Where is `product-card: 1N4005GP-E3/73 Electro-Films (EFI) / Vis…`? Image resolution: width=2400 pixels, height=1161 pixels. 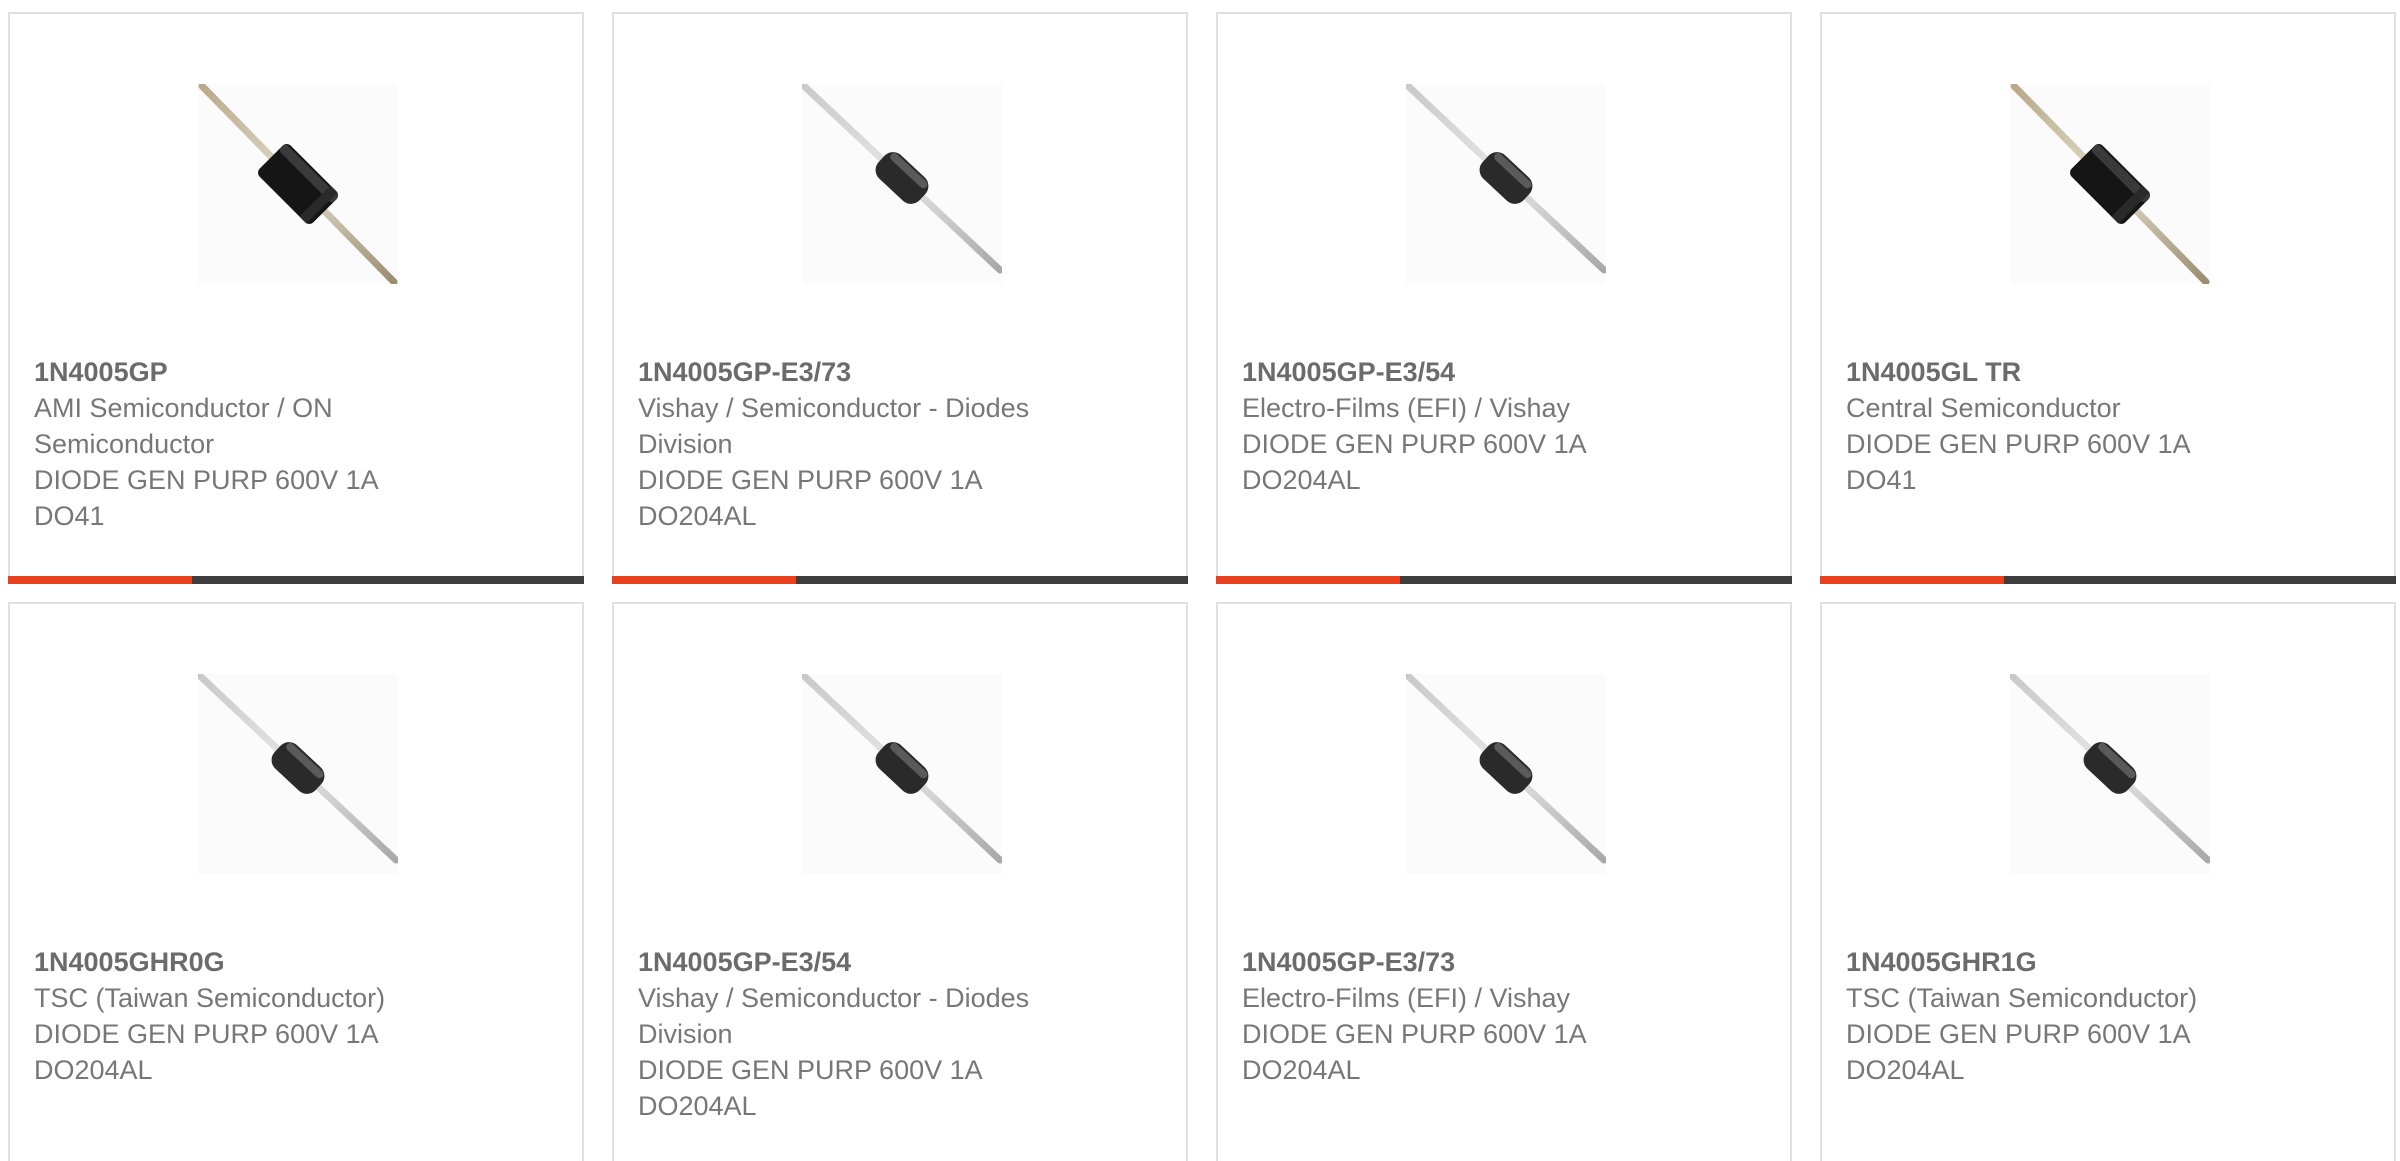 product-card: 1N4005GP-E3/73 Electro-Films (EFI) / Vis… is located at coordinates (1504, 881).